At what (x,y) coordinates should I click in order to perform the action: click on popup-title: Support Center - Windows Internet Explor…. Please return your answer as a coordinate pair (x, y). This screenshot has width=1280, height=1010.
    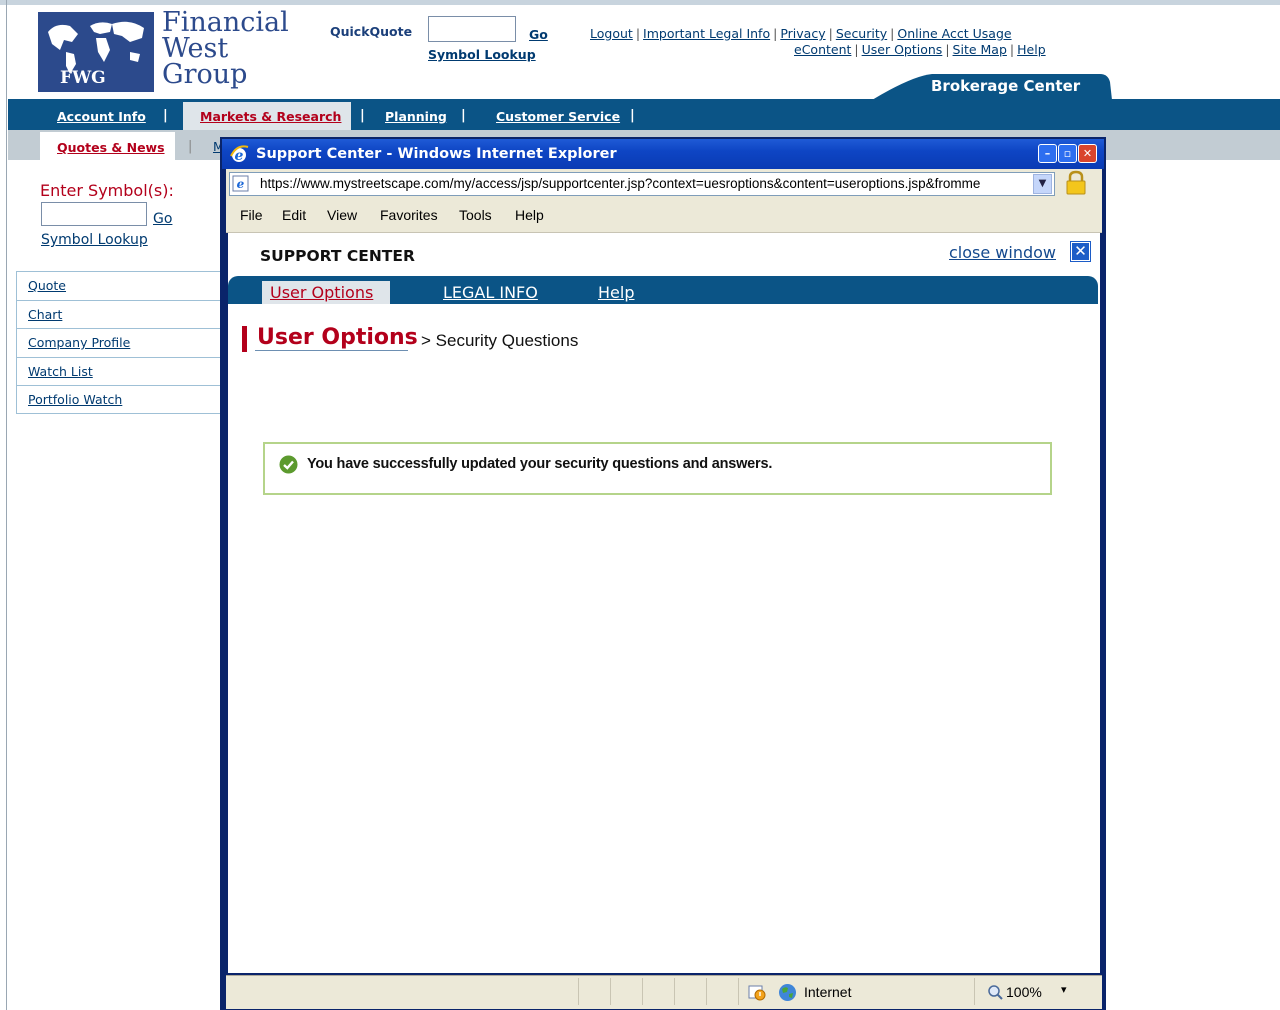
    Looking at the image, I should click on (436, 154).